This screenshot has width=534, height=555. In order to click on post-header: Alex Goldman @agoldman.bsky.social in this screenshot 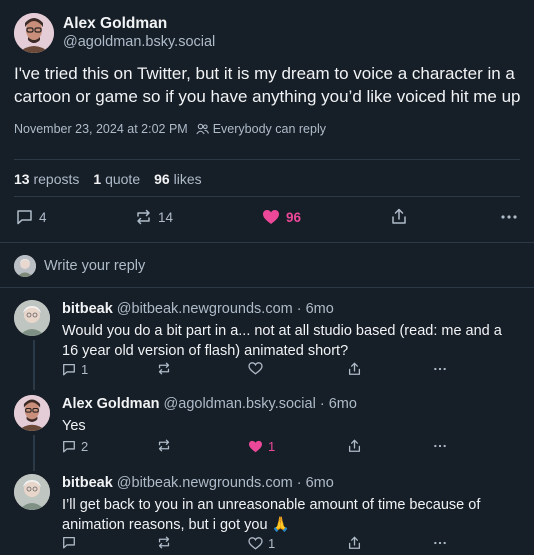, I will do `click(266, 33)`.